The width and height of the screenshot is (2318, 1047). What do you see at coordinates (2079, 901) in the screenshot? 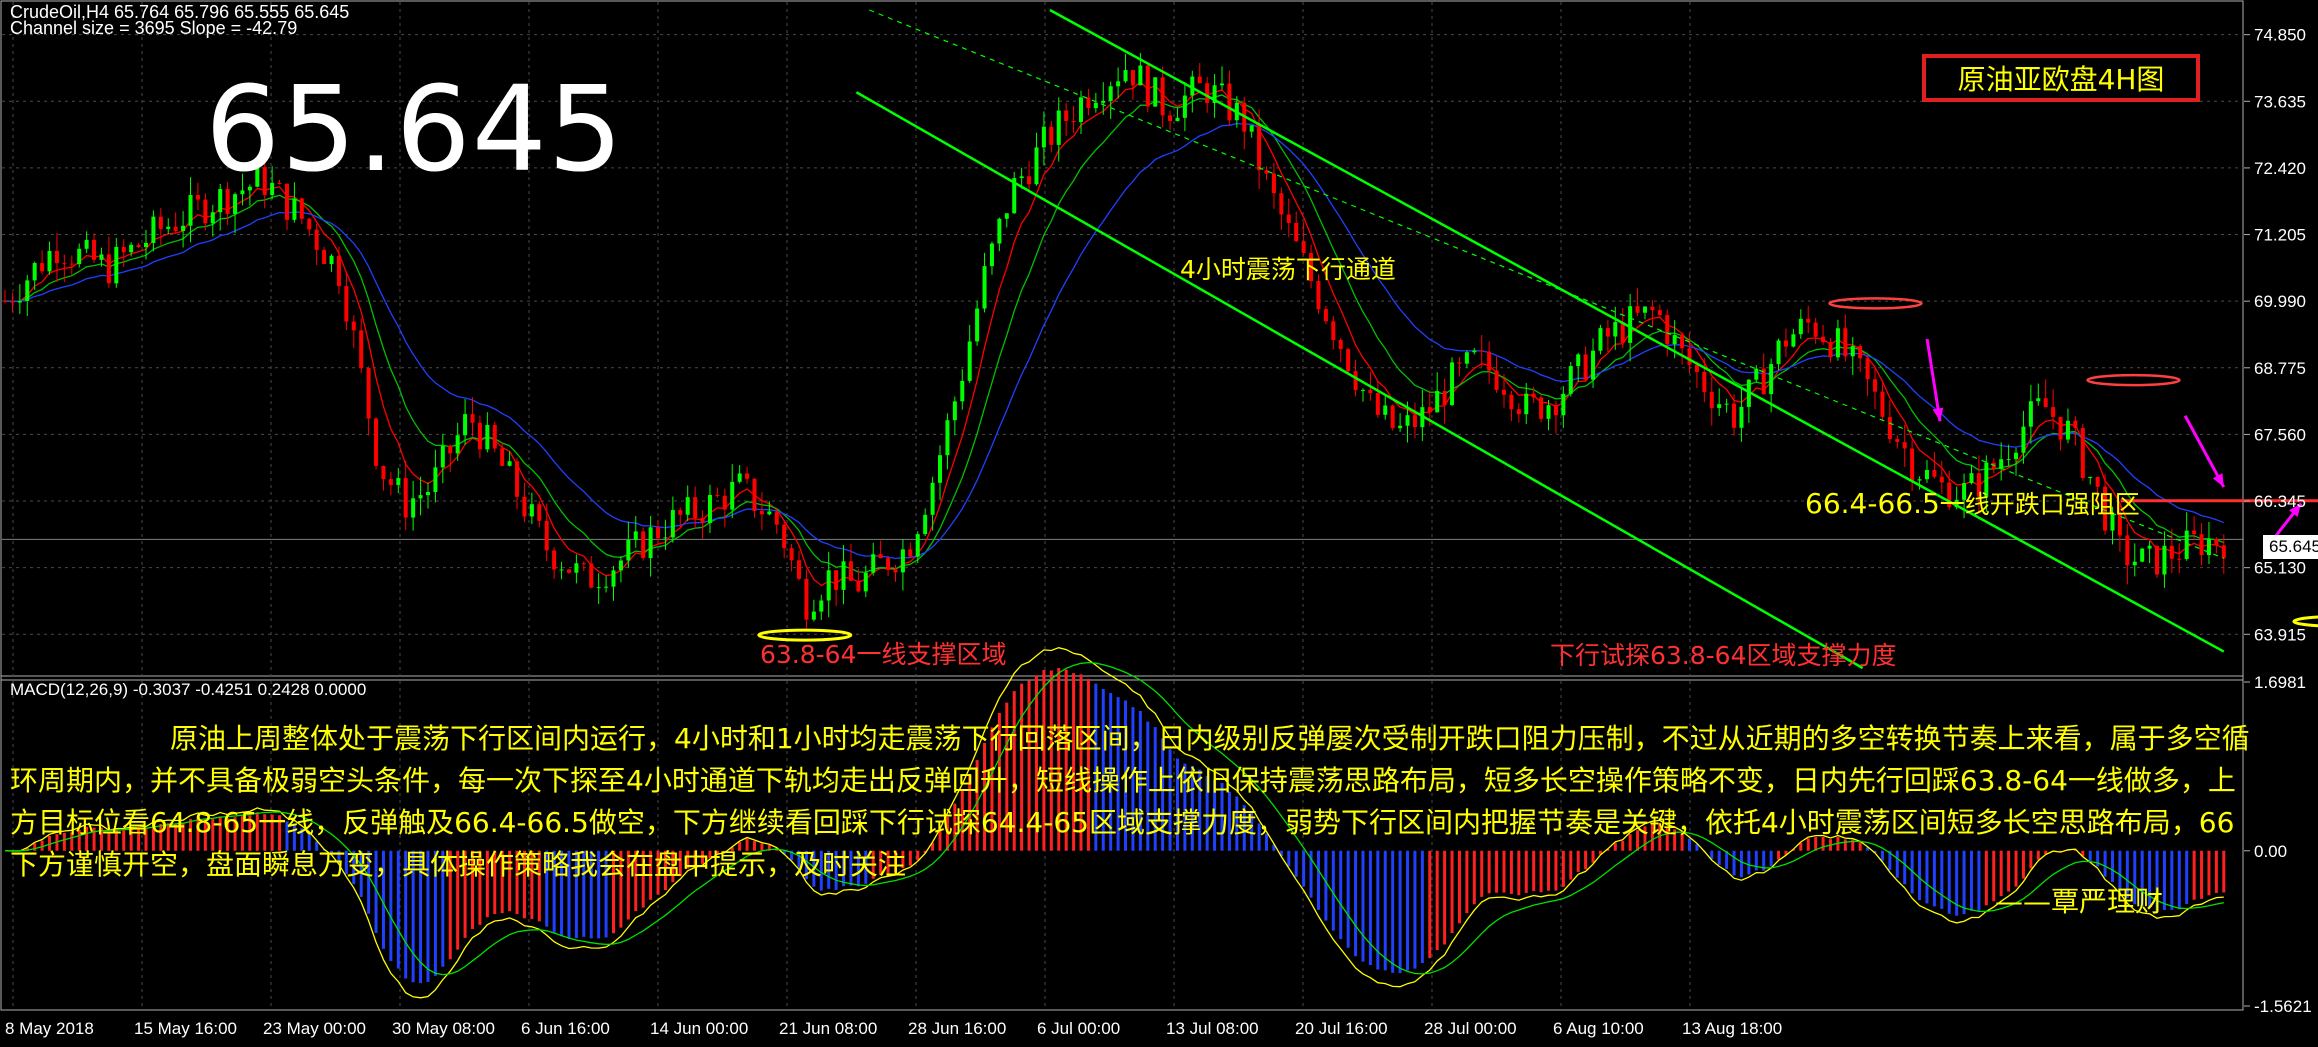
I see `author-signature: ——覃严理财` at bounding box center [2079, 901].